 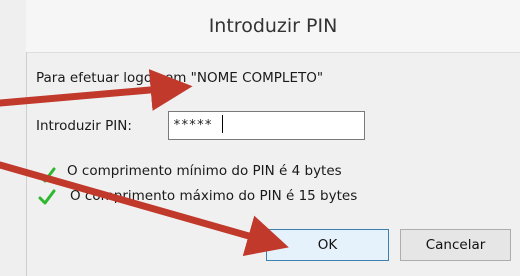 I want to click on dialog-title: Introduzir PIN, so click(x=273, y=26).